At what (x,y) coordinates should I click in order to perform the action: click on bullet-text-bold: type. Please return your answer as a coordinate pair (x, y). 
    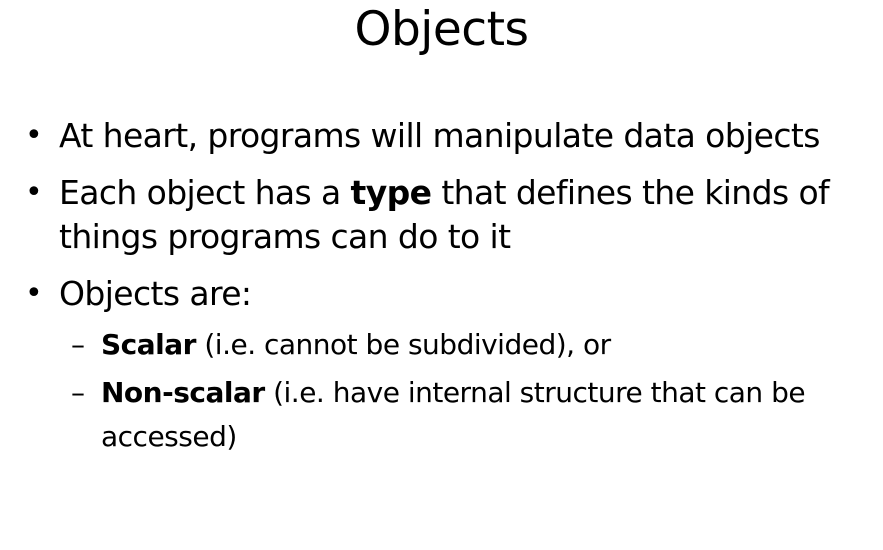
    Looking at the image, I should click on (391, 192).